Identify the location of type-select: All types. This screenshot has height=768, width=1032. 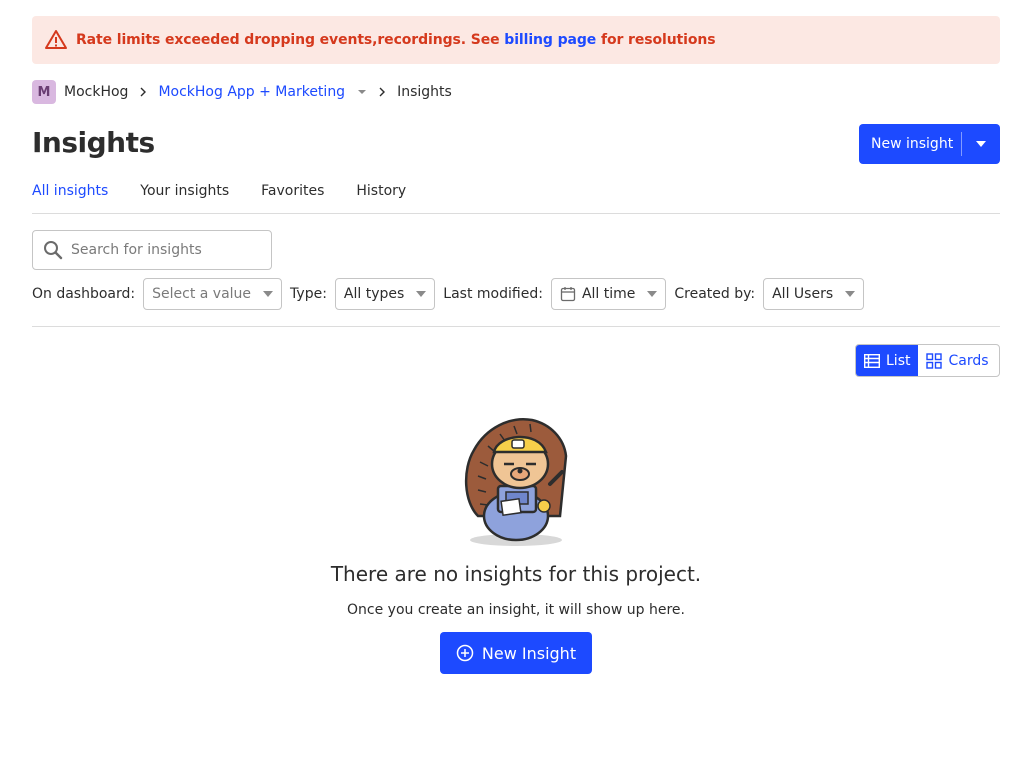
(385, 294).